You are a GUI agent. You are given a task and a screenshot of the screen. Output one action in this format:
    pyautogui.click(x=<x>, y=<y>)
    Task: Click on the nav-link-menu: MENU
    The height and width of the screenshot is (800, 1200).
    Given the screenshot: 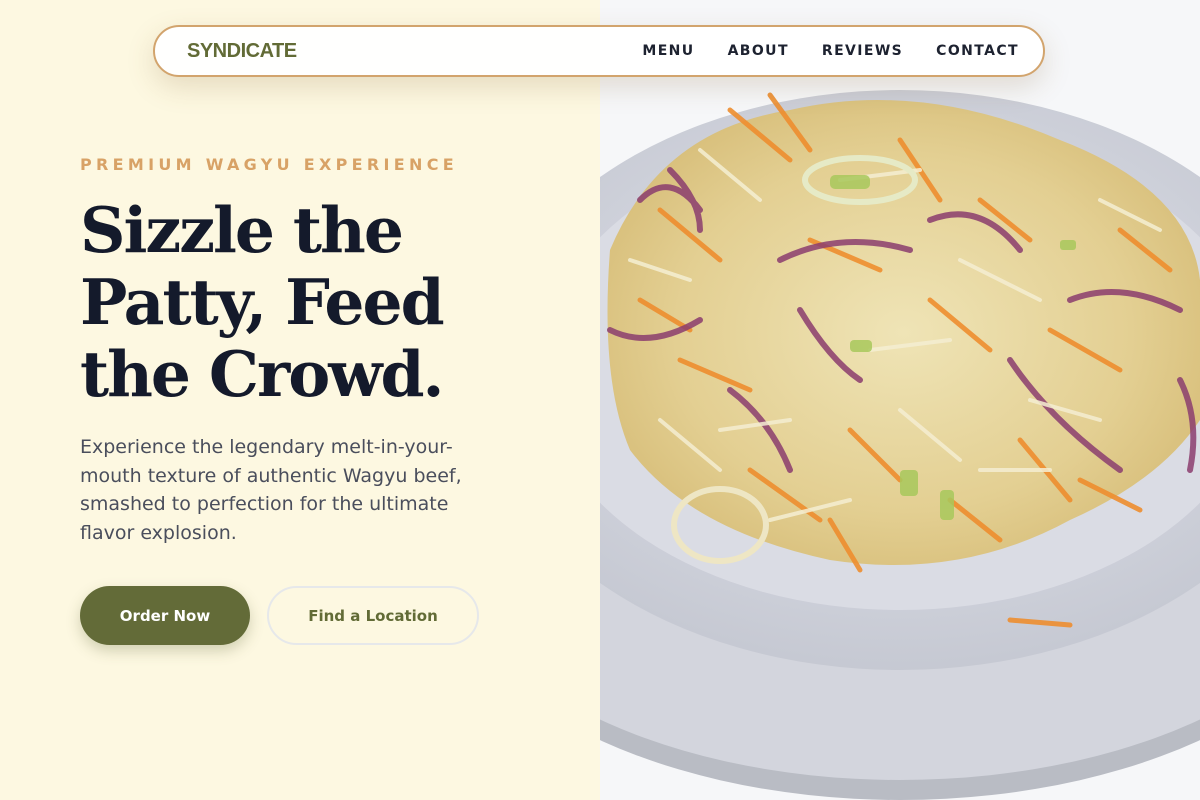 What is the action you would take?
    pyautogui.click(x=668, y=51)
    